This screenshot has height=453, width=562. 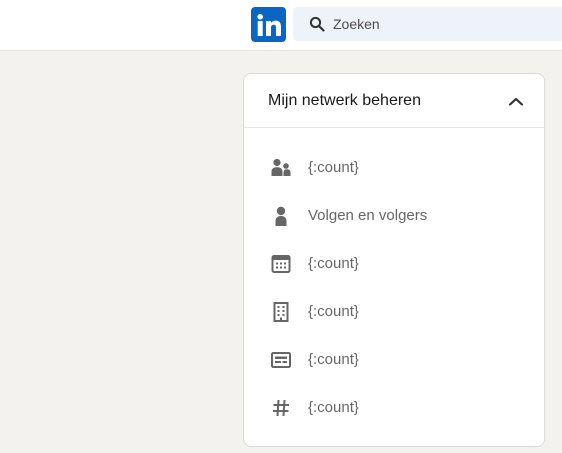 I want to click on search-input, so click(x=447, y=24).